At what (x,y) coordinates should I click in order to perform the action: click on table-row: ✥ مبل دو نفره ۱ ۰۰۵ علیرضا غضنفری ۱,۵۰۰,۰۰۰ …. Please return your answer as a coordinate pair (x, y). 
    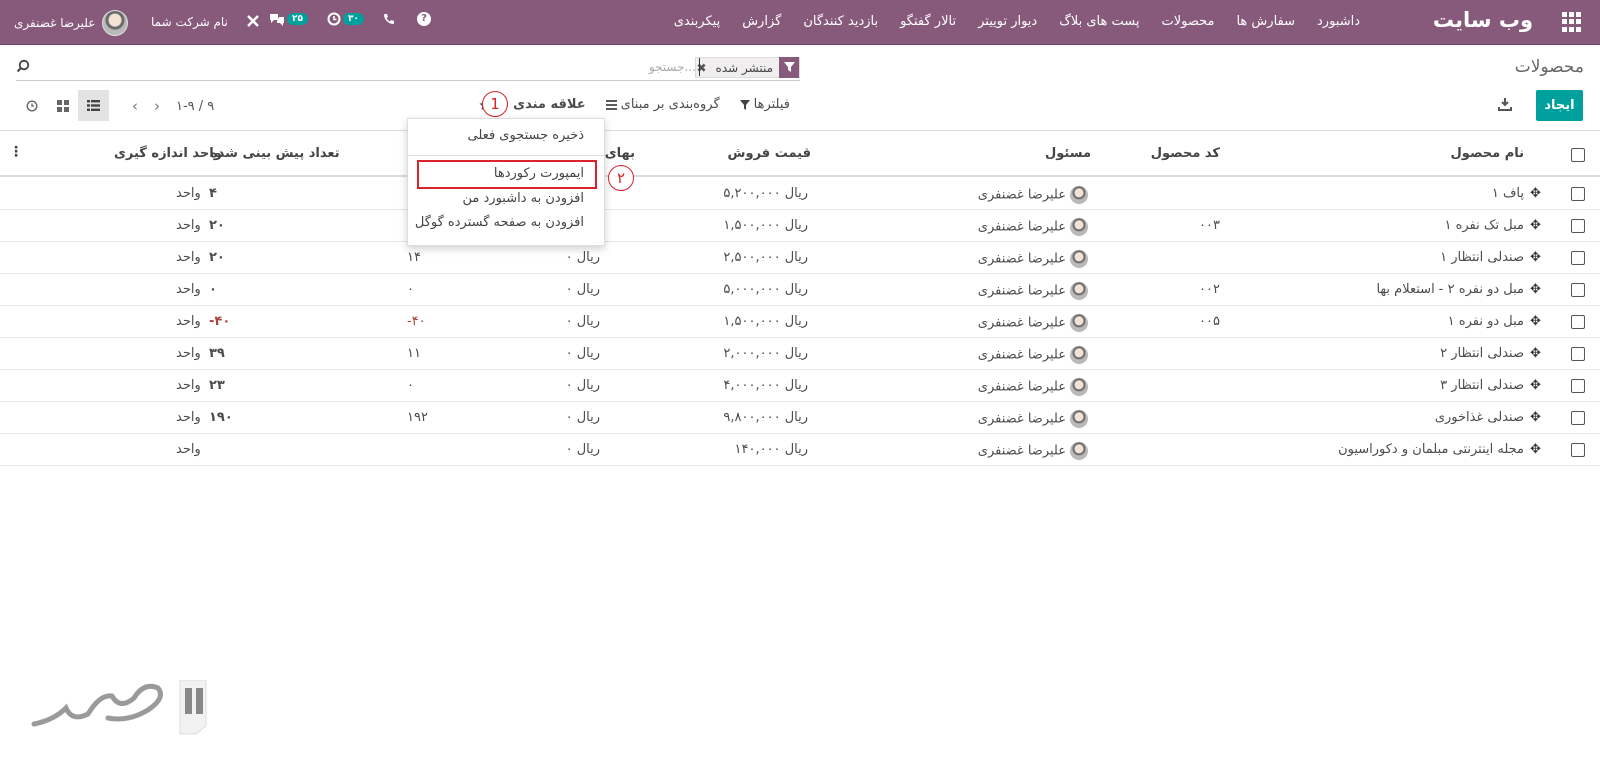
    Looking at the image, I should click on (800, 322).